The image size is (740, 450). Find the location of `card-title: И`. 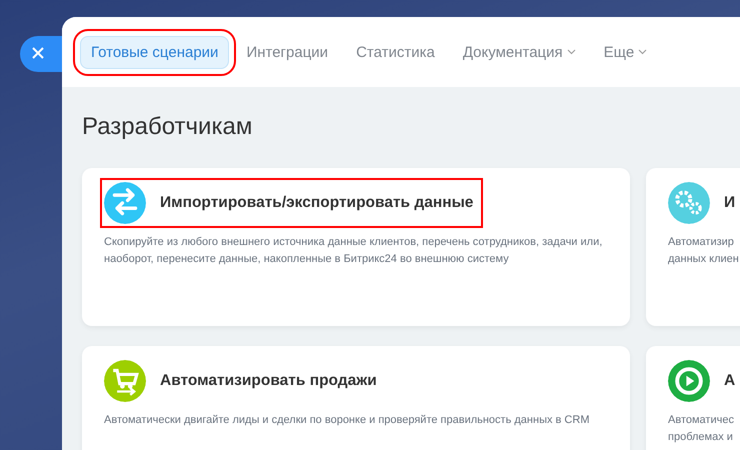

card-title: И is located at coordinates (730, 203).